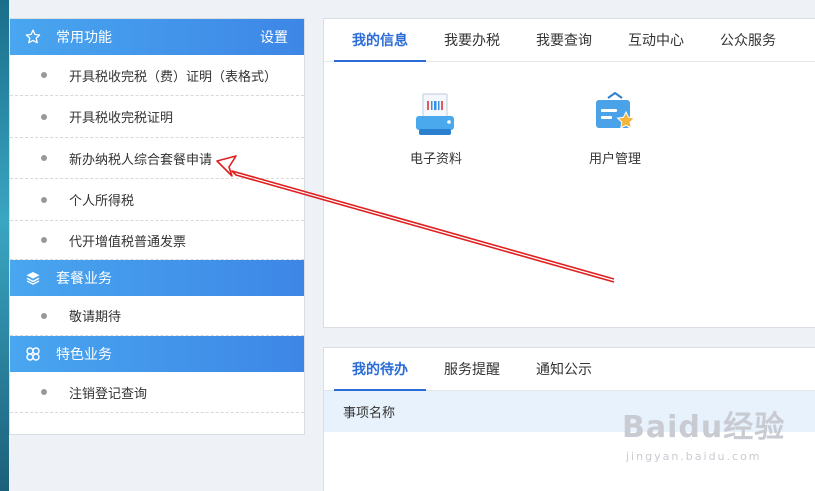 The width and height of the screenshot is (815, 491). What do you see at coordinates (472, 40) in the screenshot?
I see `tab-tax-filing: 我要办税` at bounding box center [472, 40].